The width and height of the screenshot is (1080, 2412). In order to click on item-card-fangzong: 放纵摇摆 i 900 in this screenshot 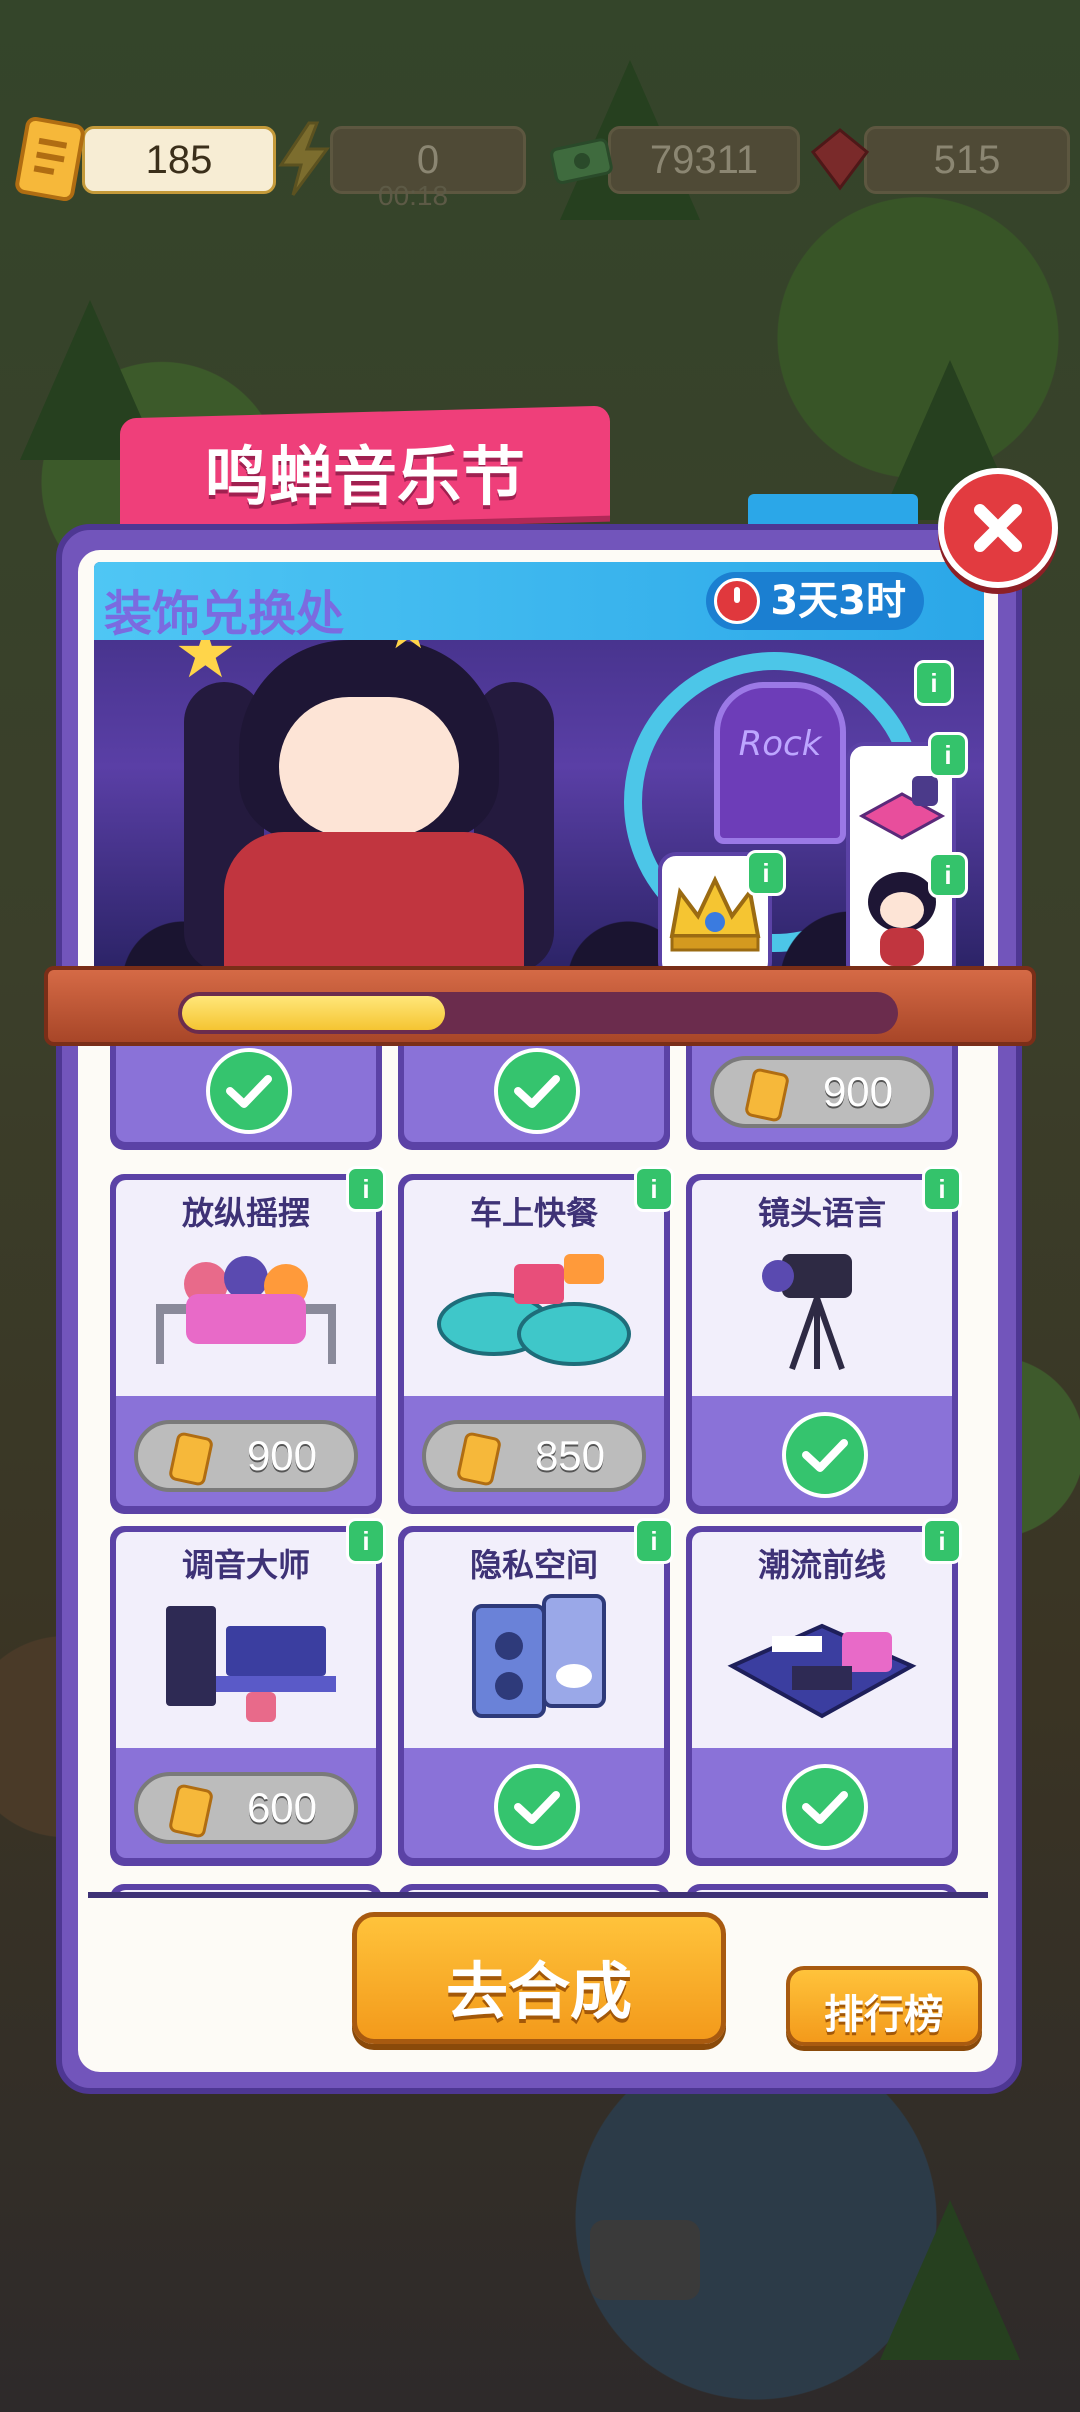, I will do `click(248, 1340)`.